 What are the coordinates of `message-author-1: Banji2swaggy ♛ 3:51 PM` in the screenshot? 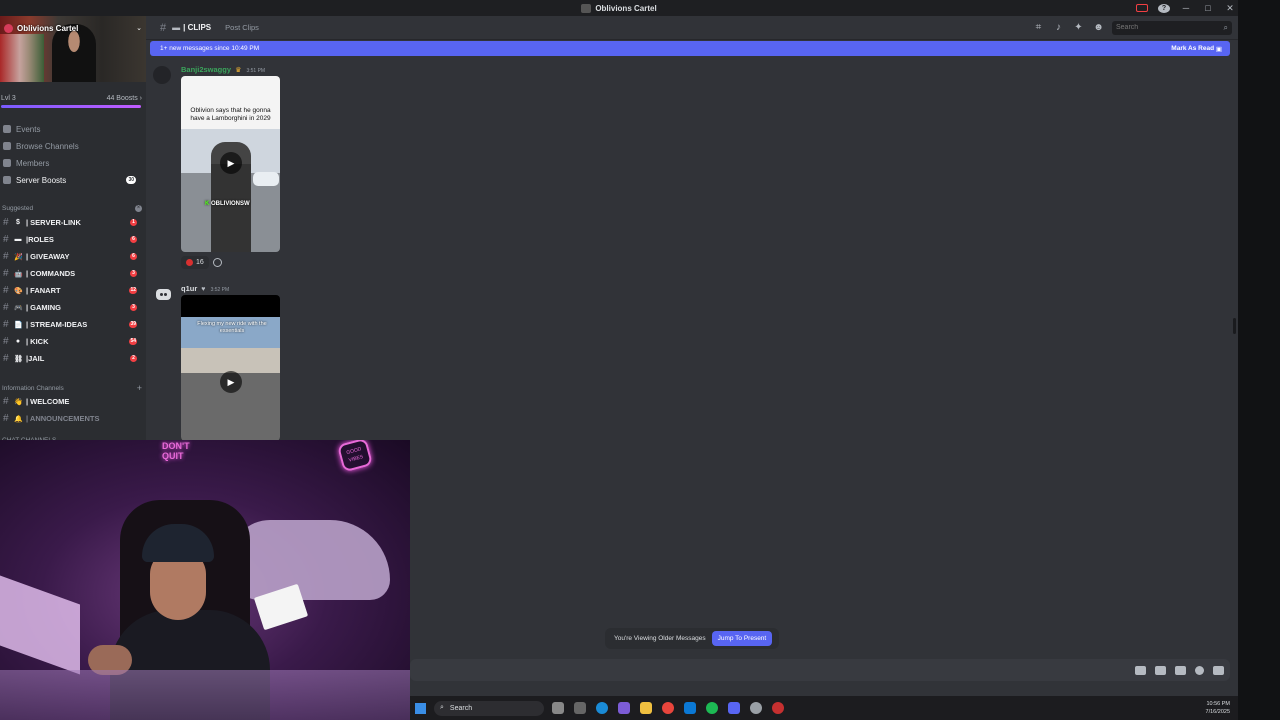 It's located at (223, 69).